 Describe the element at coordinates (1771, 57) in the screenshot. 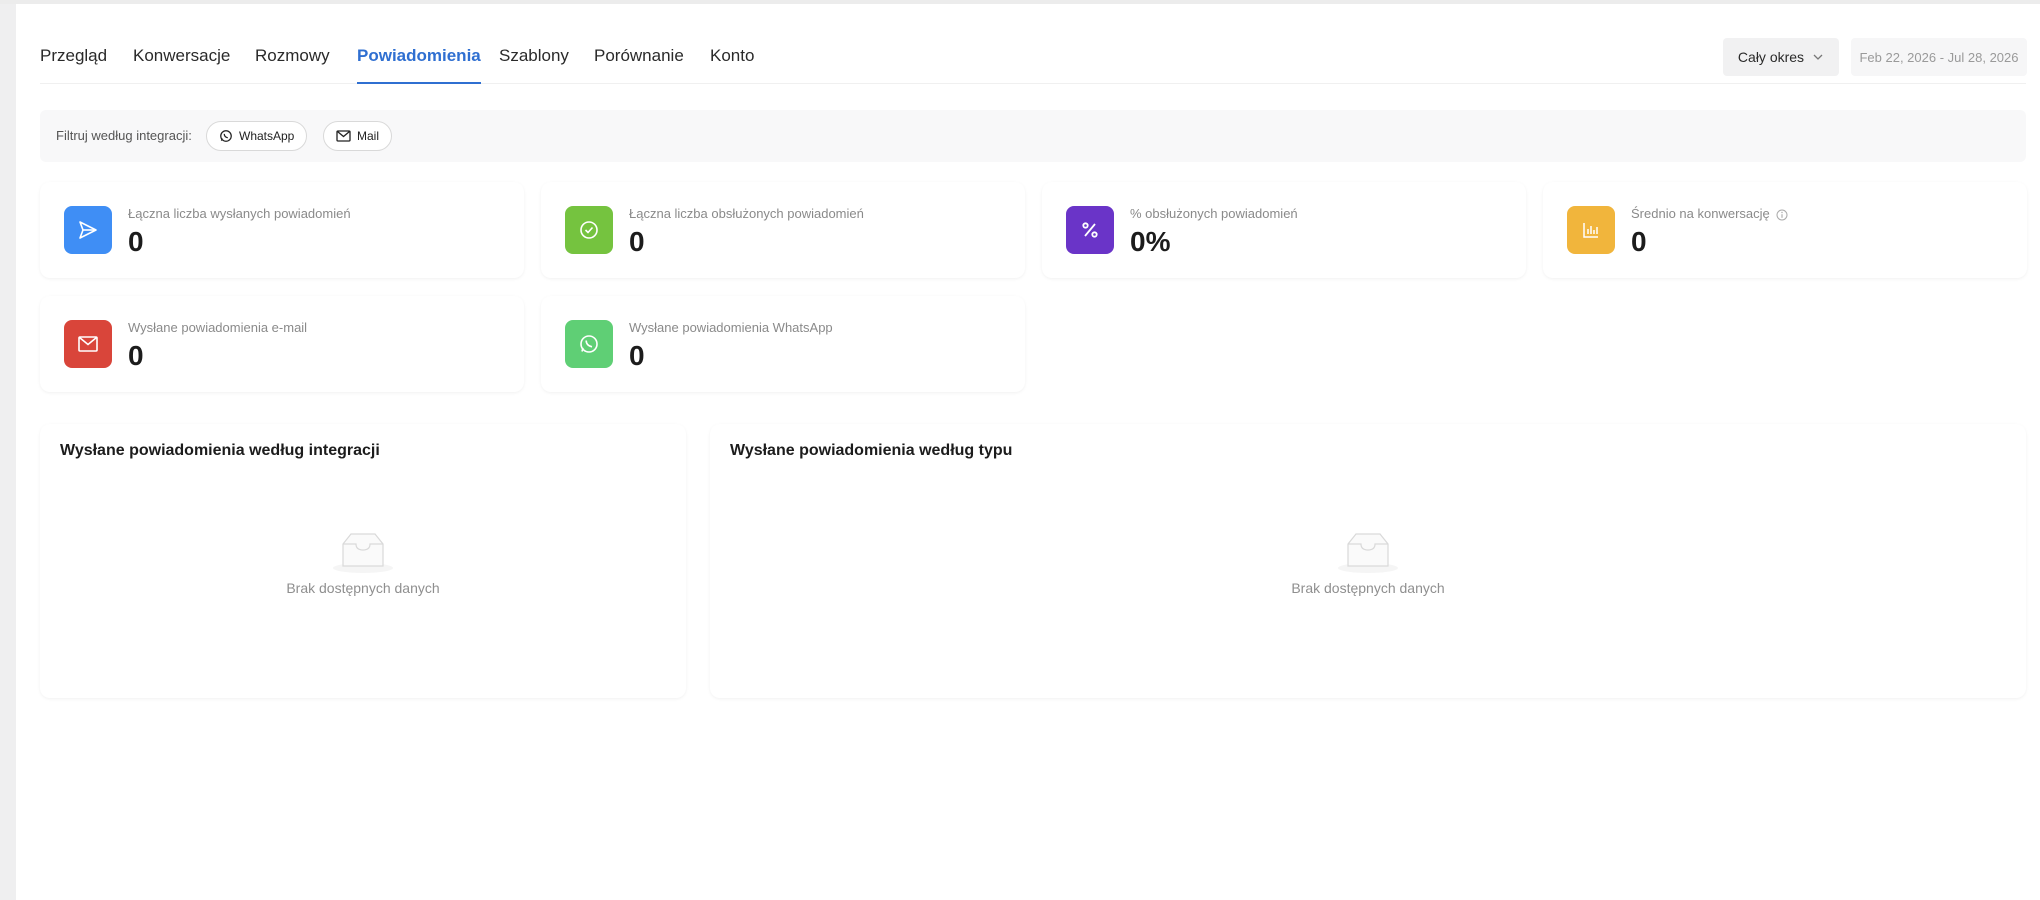

I see `period-label: Cały okres` at that location.